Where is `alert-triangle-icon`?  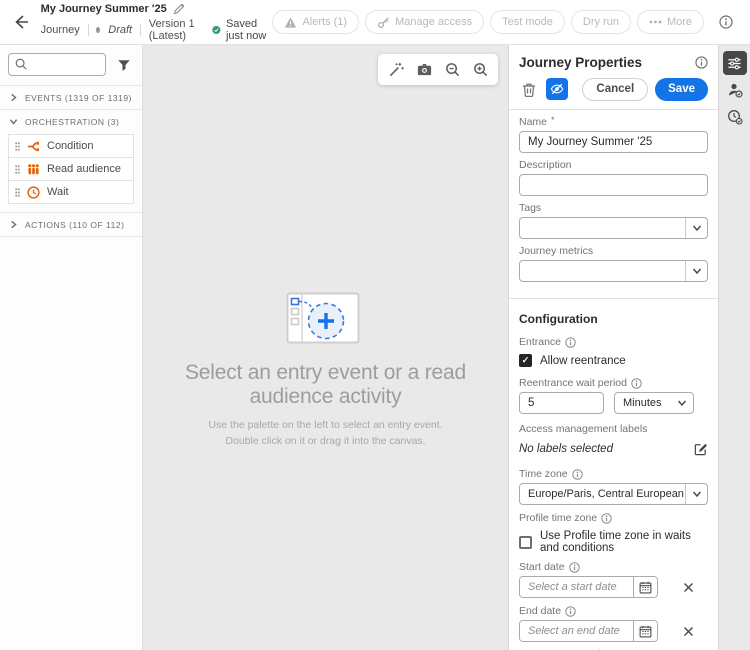
alert-triangle-icon is located at coordinates (291, 22).